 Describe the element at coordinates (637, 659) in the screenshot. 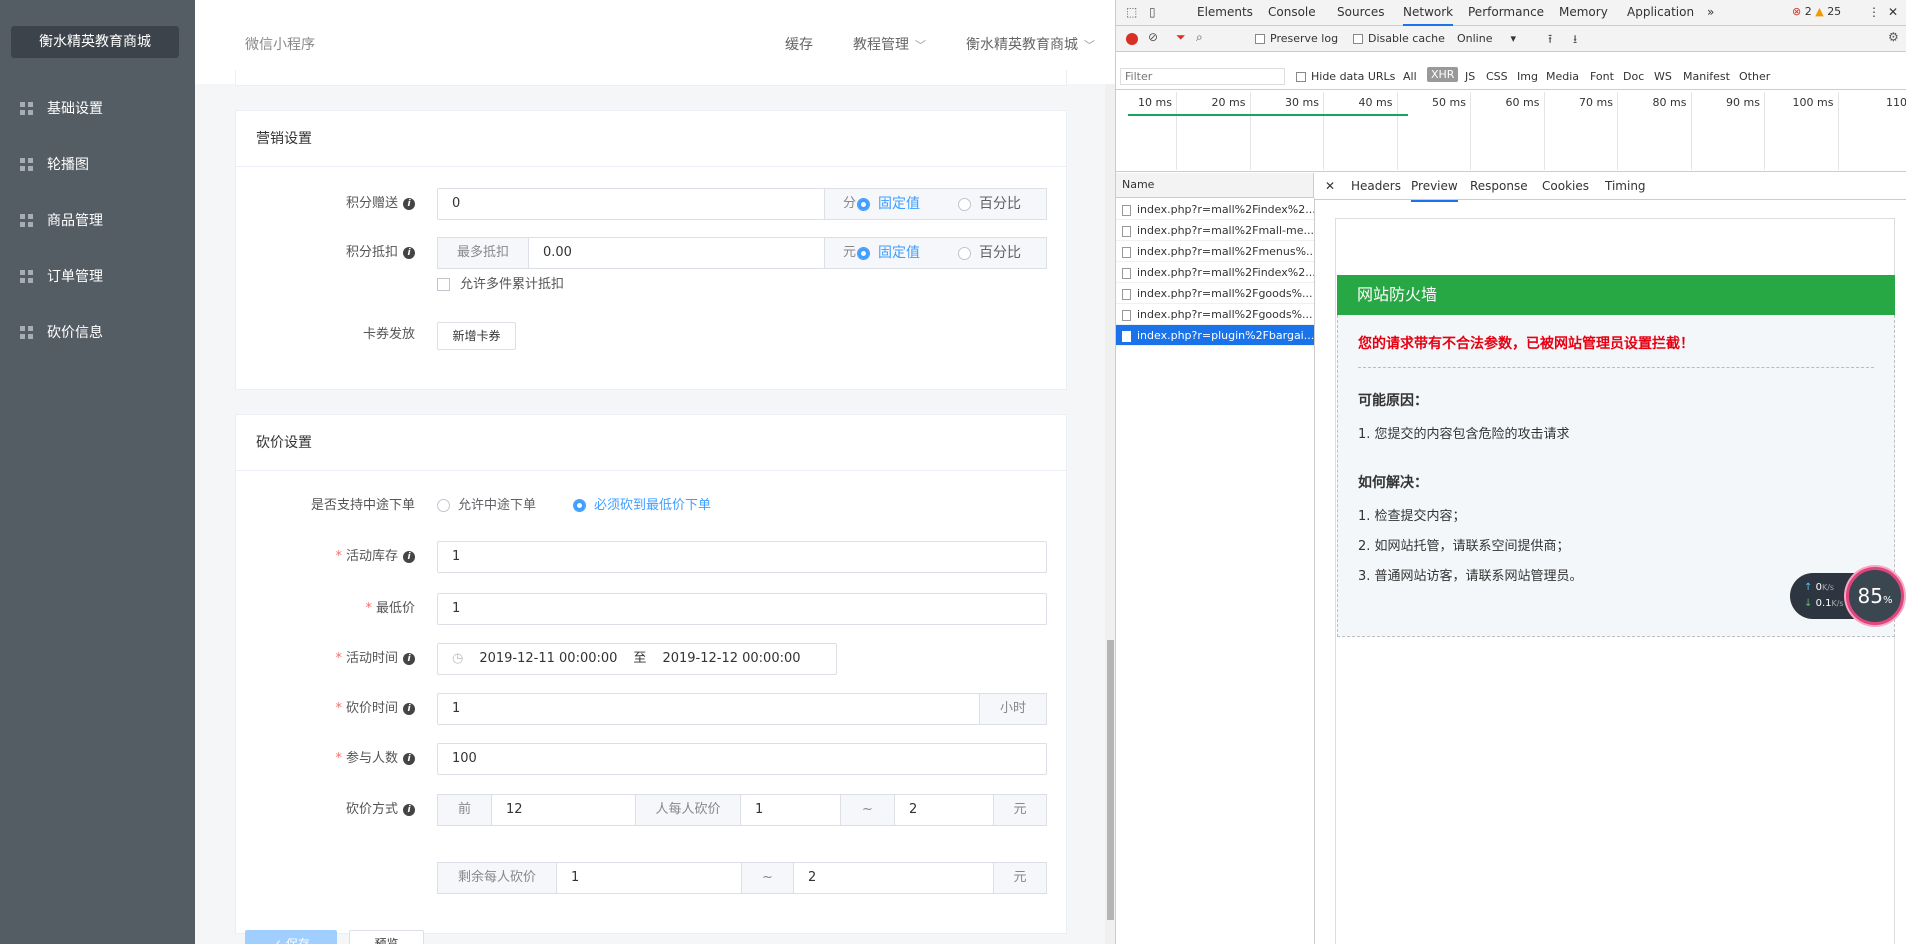

I see `activity-time-range: ◷ 2019-12-11 00:00:00 至 2019-12-12 00:00:00` at that location.